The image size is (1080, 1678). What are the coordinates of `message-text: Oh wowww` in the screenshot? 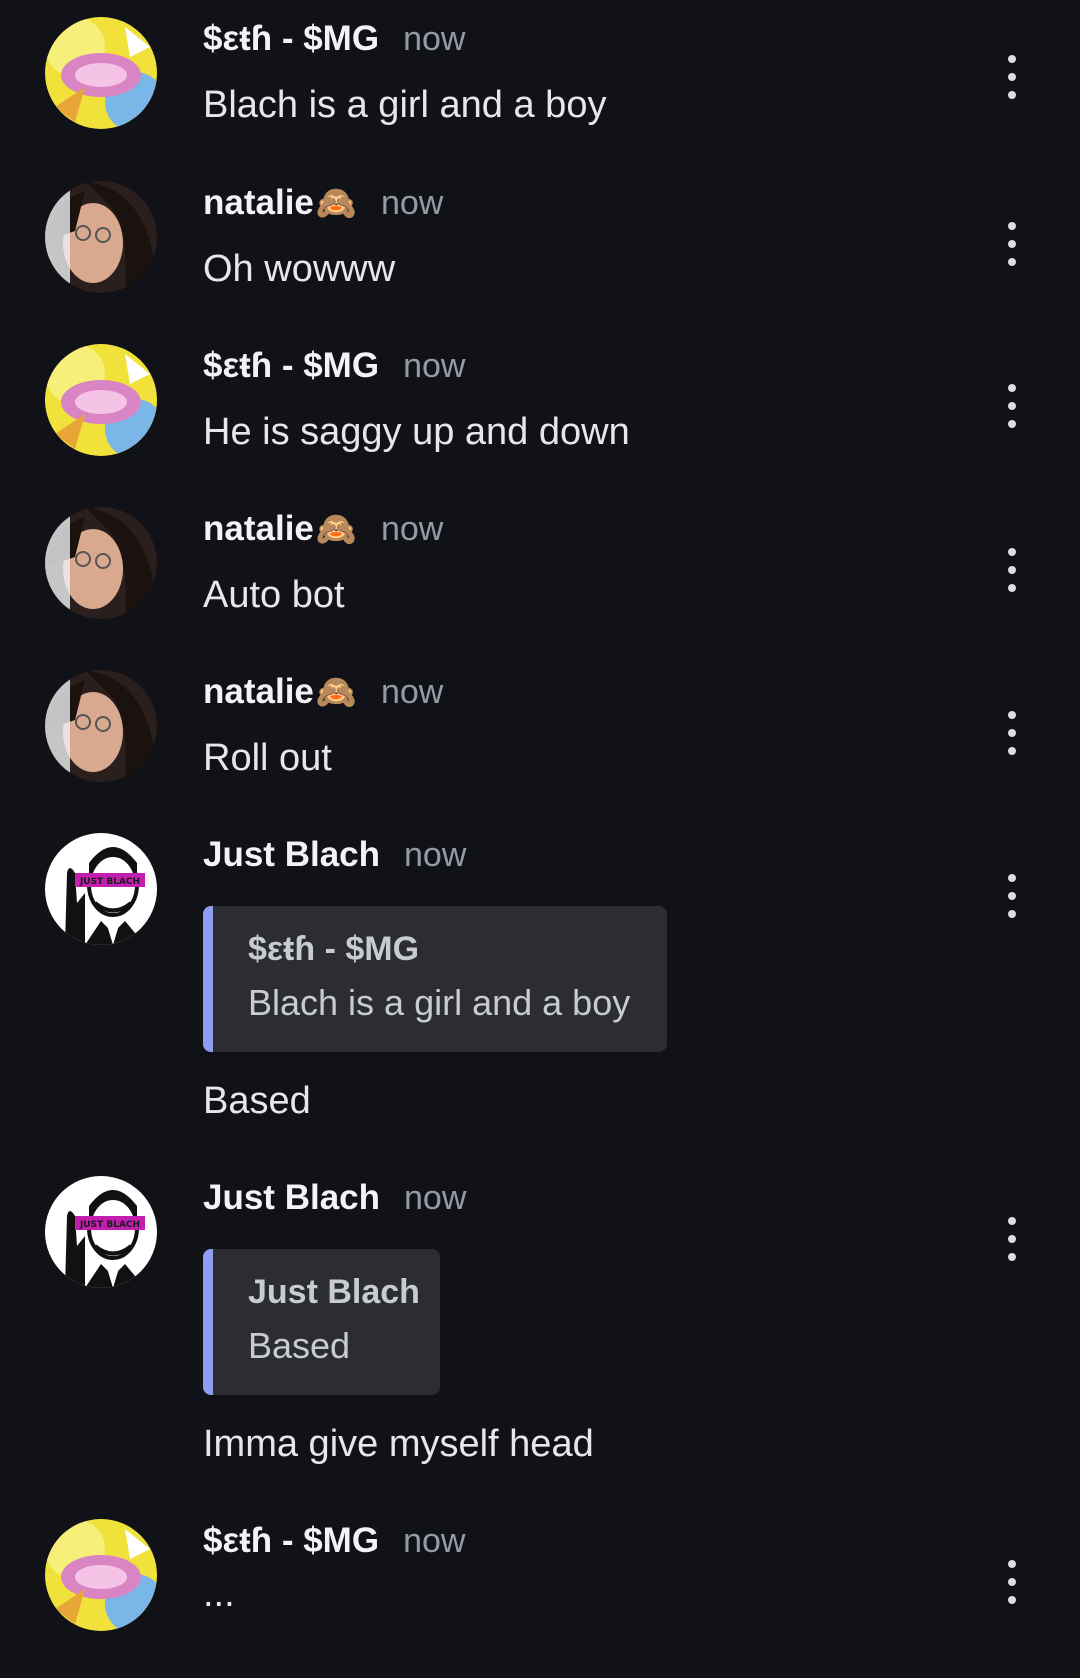 It's located at (299, 269).